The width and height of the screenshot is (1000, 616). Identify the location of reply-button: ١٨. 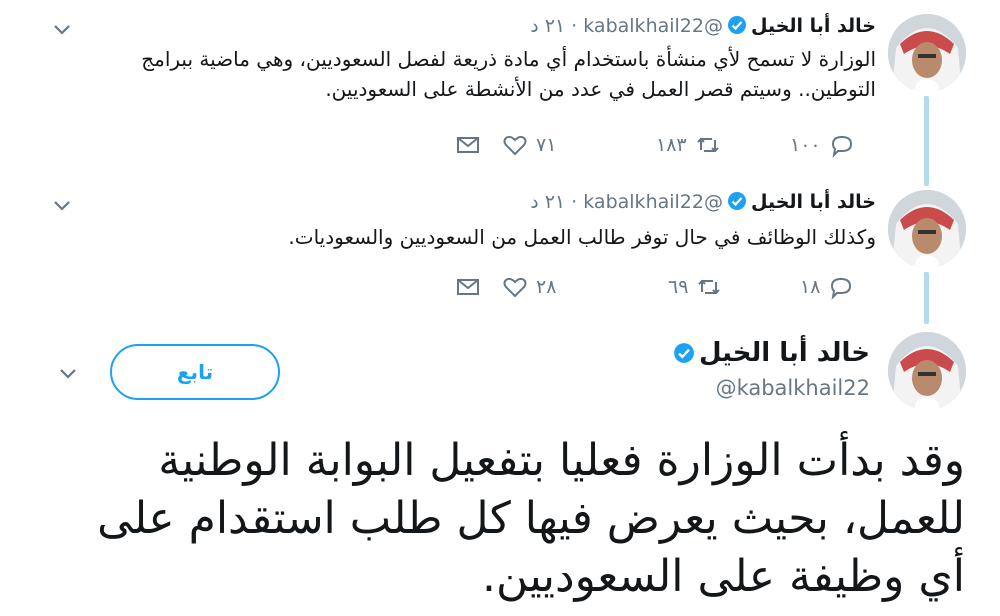
(827, 287).